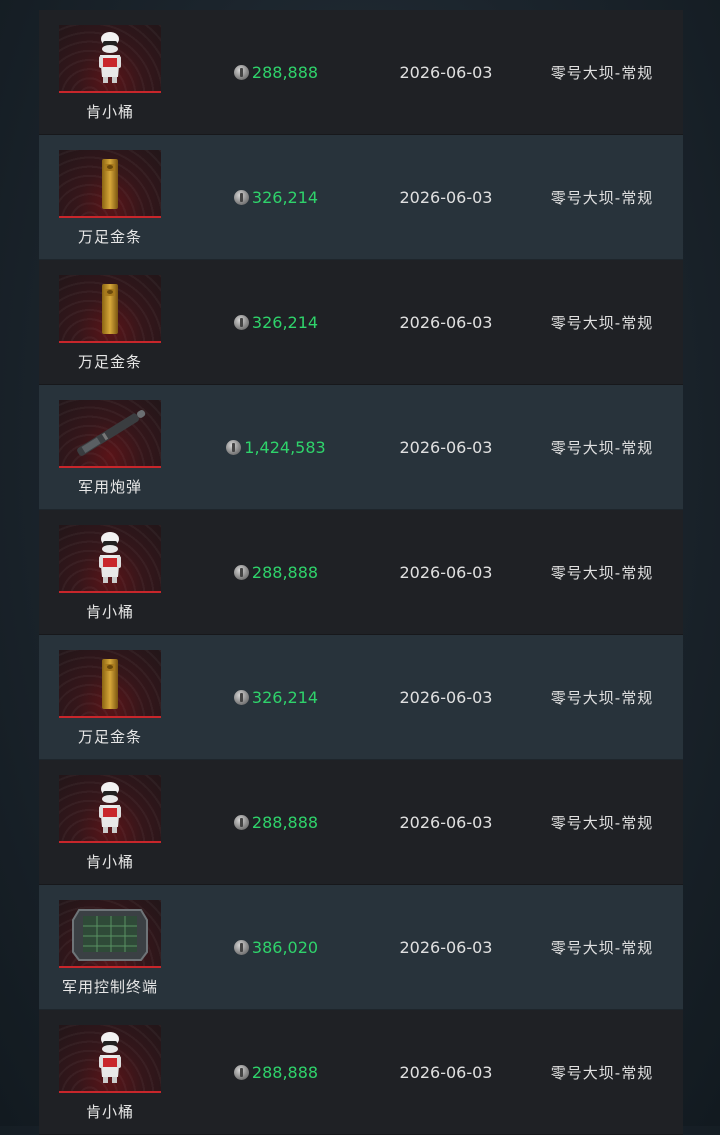 The width and height of the screenshot is (720, 1135). I want to click on item-price: 386,020, so click(285, 947).